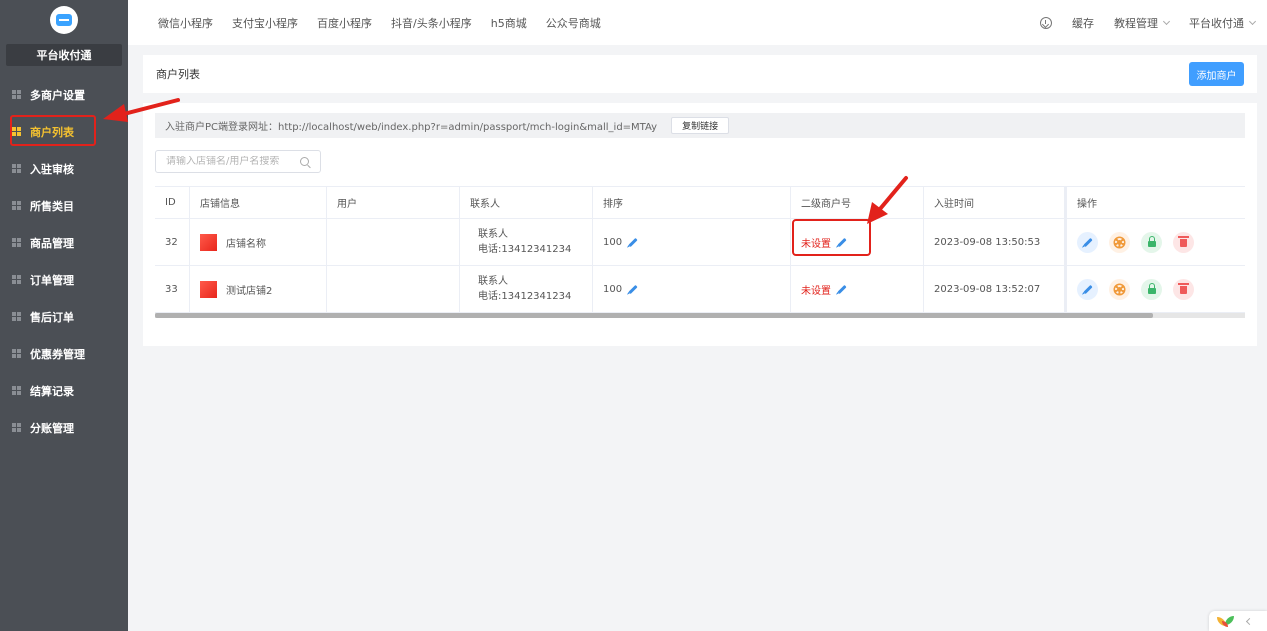 The image size is (1267, 631). What do you see at coordinates (393, 202) in the screenshot?
I see `column-header-user: 用户` at bounding box center [393, 202].